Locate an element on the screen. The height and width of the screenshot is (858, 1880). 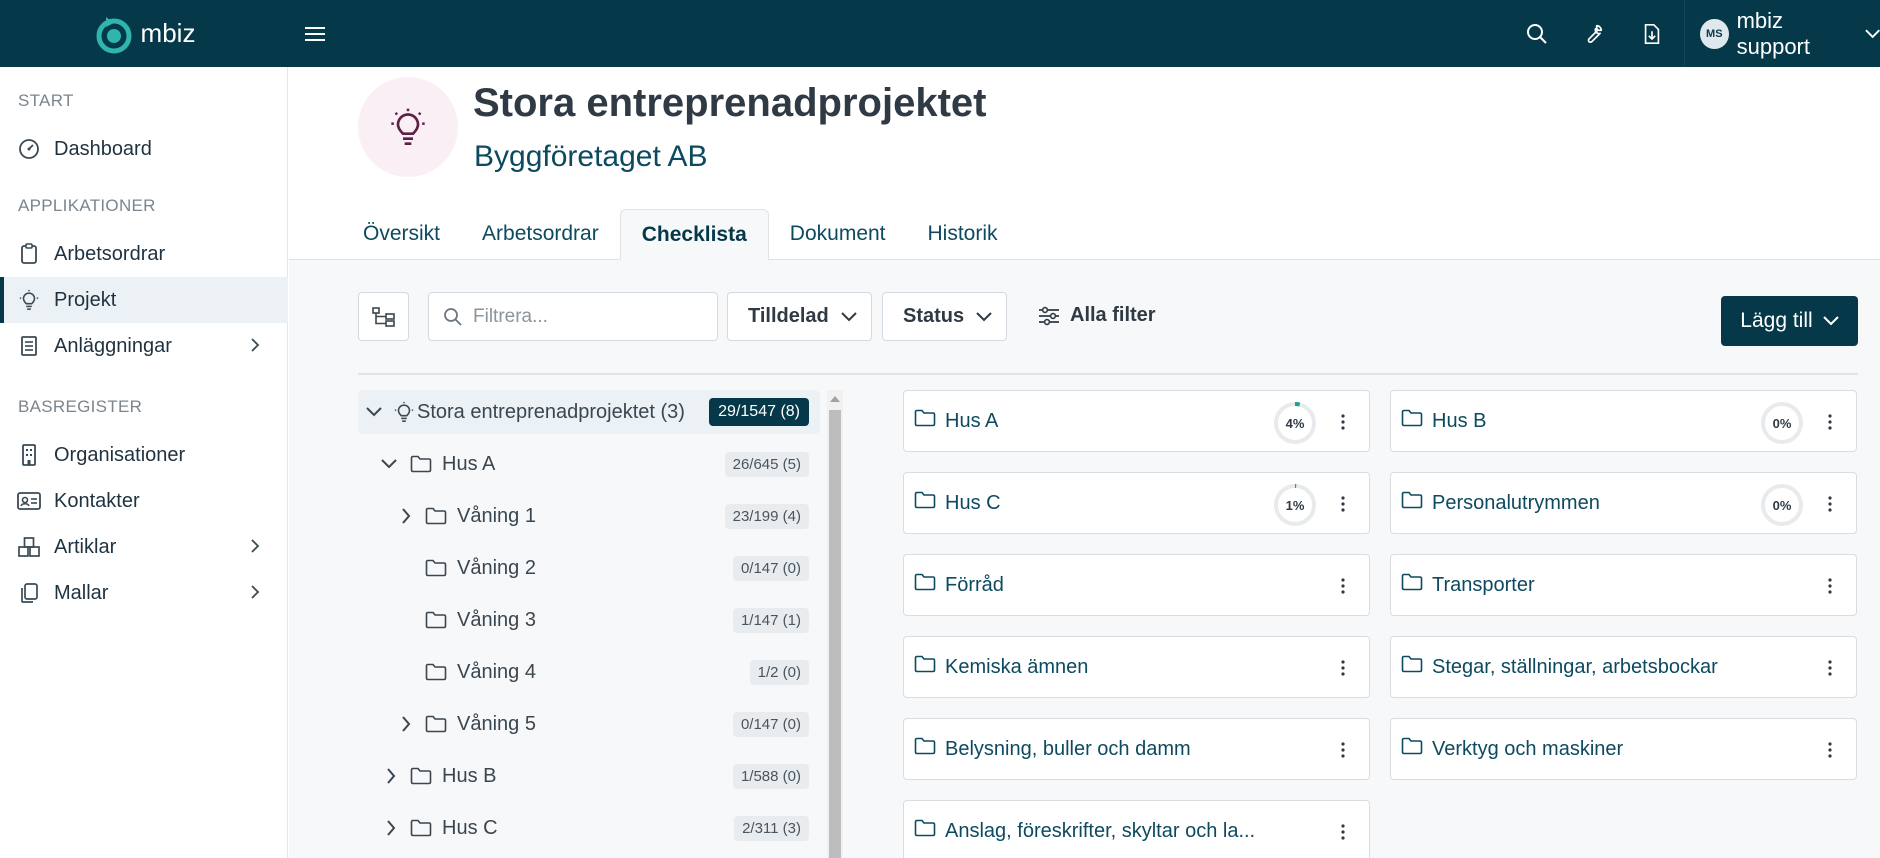
tree-node-count: 29/1547 (8) is located at coordinates (759, 412).